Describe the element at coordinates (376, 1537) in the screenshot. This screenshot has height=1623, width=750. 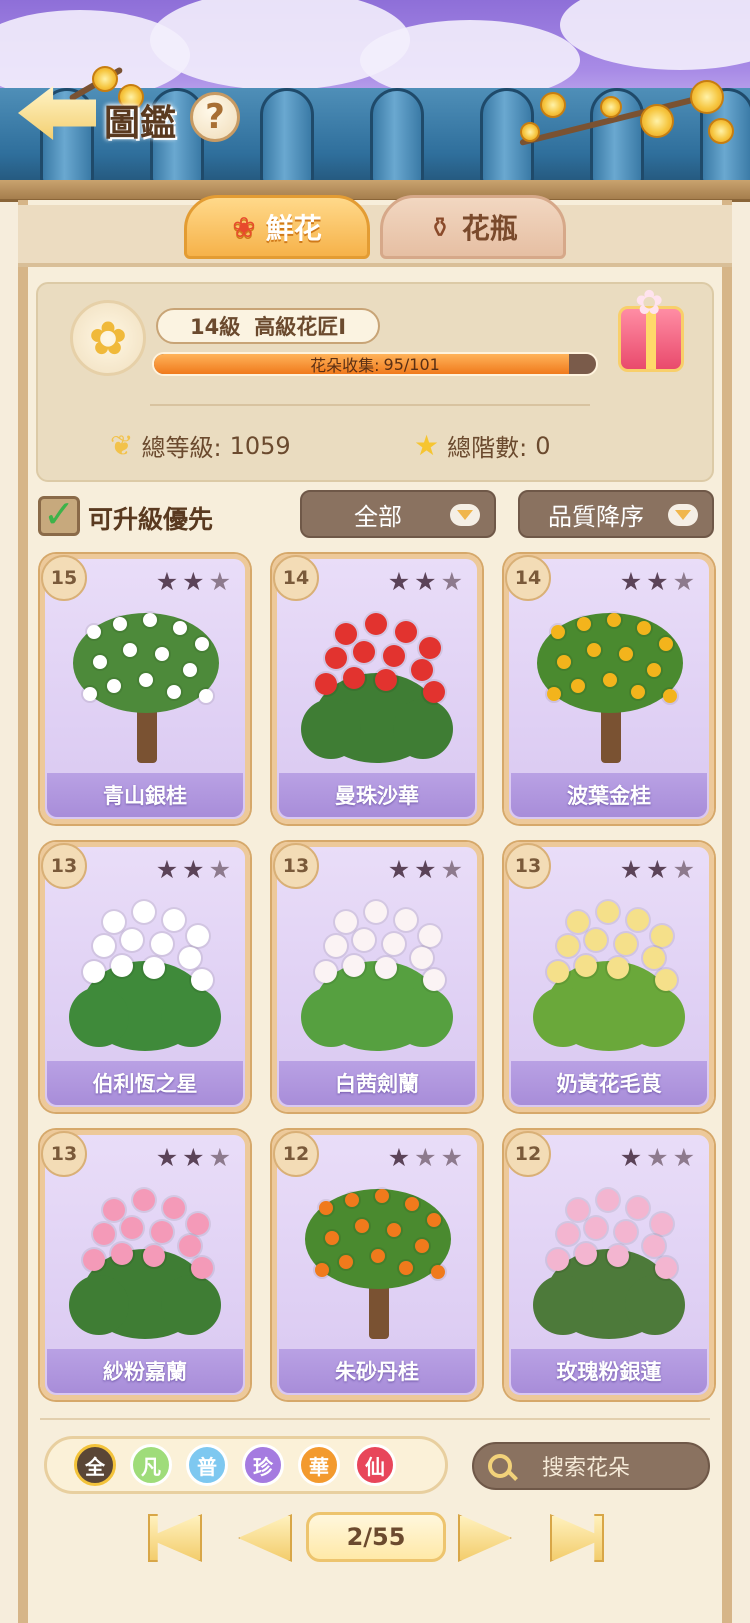
I see `page-indicator: 2/55` at that location.